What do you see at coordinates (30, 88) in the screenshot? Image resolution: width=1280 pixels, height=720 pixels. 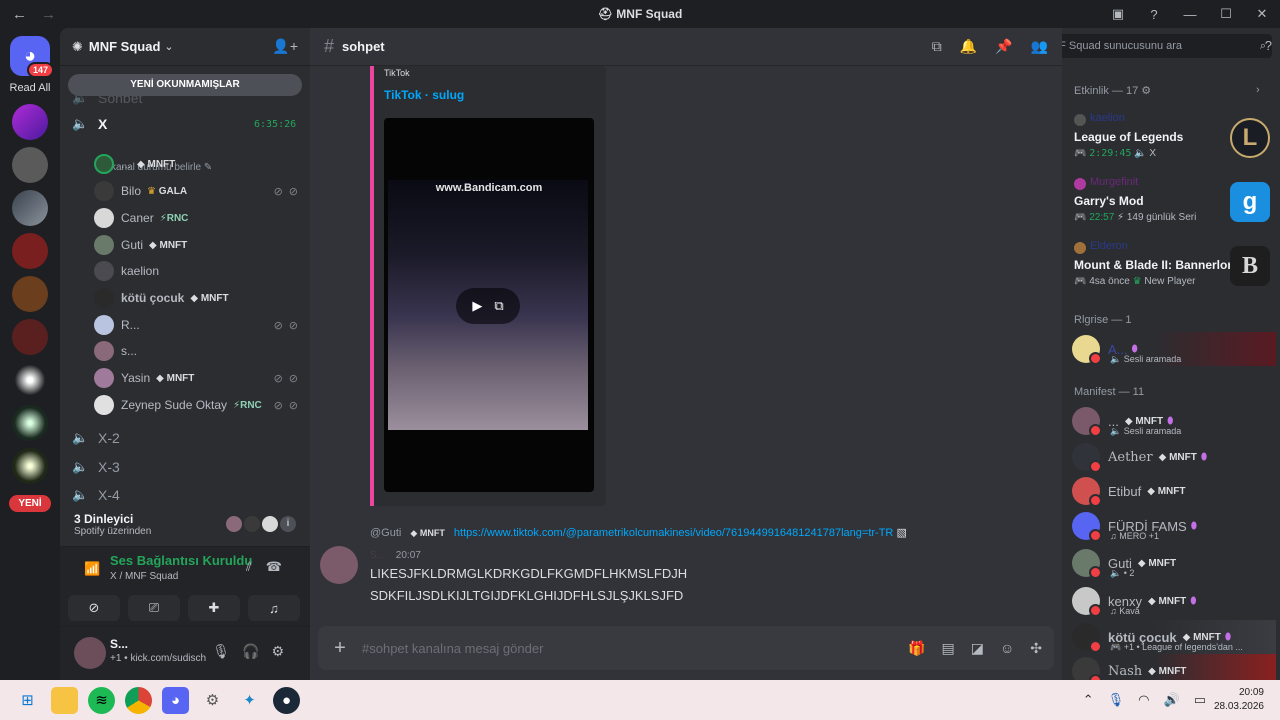 I see `read-all-button: Read All` at bounding box center [30, 88].